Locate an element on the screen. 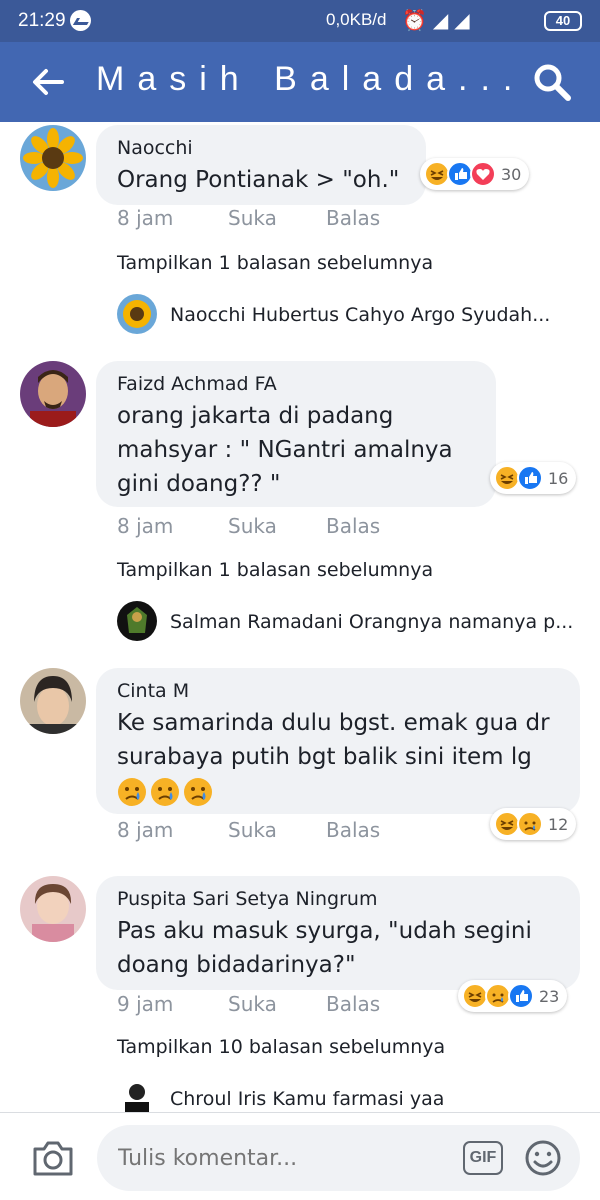 The width and height of the screenshot is (600, 1200). emoji-icon is located at coordinates (543, 1158).